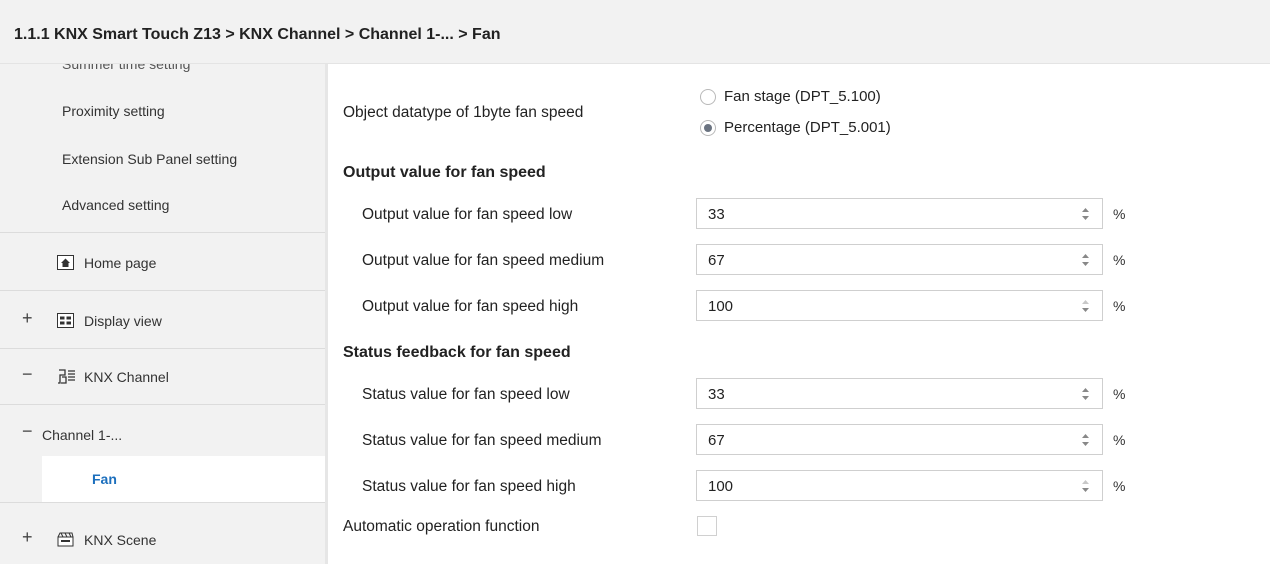 This screenshot has height=564, width=1270. I want to click on output-section-title: Output value for fan speed, so click(444, 172).